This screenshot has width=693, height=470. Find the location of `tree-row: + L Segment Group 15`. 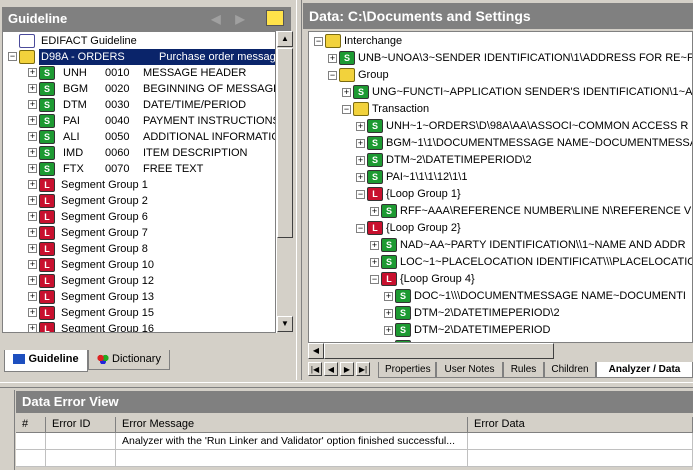

tree-row: + L Segment Group 15 is located at coordinates (139, 313).